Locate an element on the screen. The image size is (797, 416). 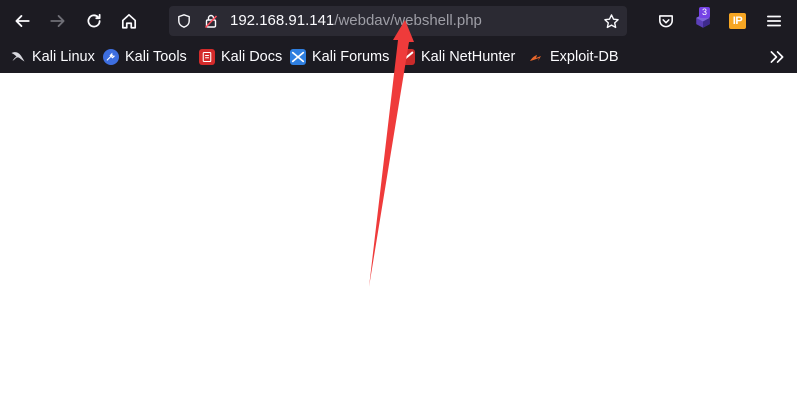
bookmark-exploit-db: Exploit-DB is located at coordinates (573, 57).